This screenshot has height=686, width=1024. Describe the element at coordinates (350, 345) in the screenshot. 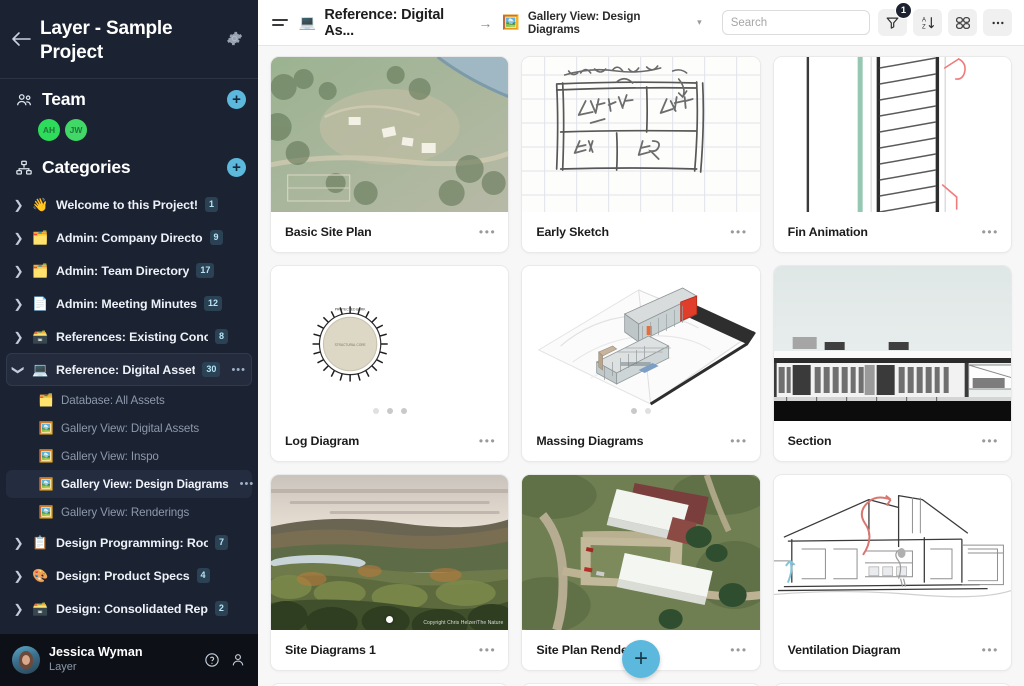

I see `svg-text: STRUCTURAL CORE` at that location.